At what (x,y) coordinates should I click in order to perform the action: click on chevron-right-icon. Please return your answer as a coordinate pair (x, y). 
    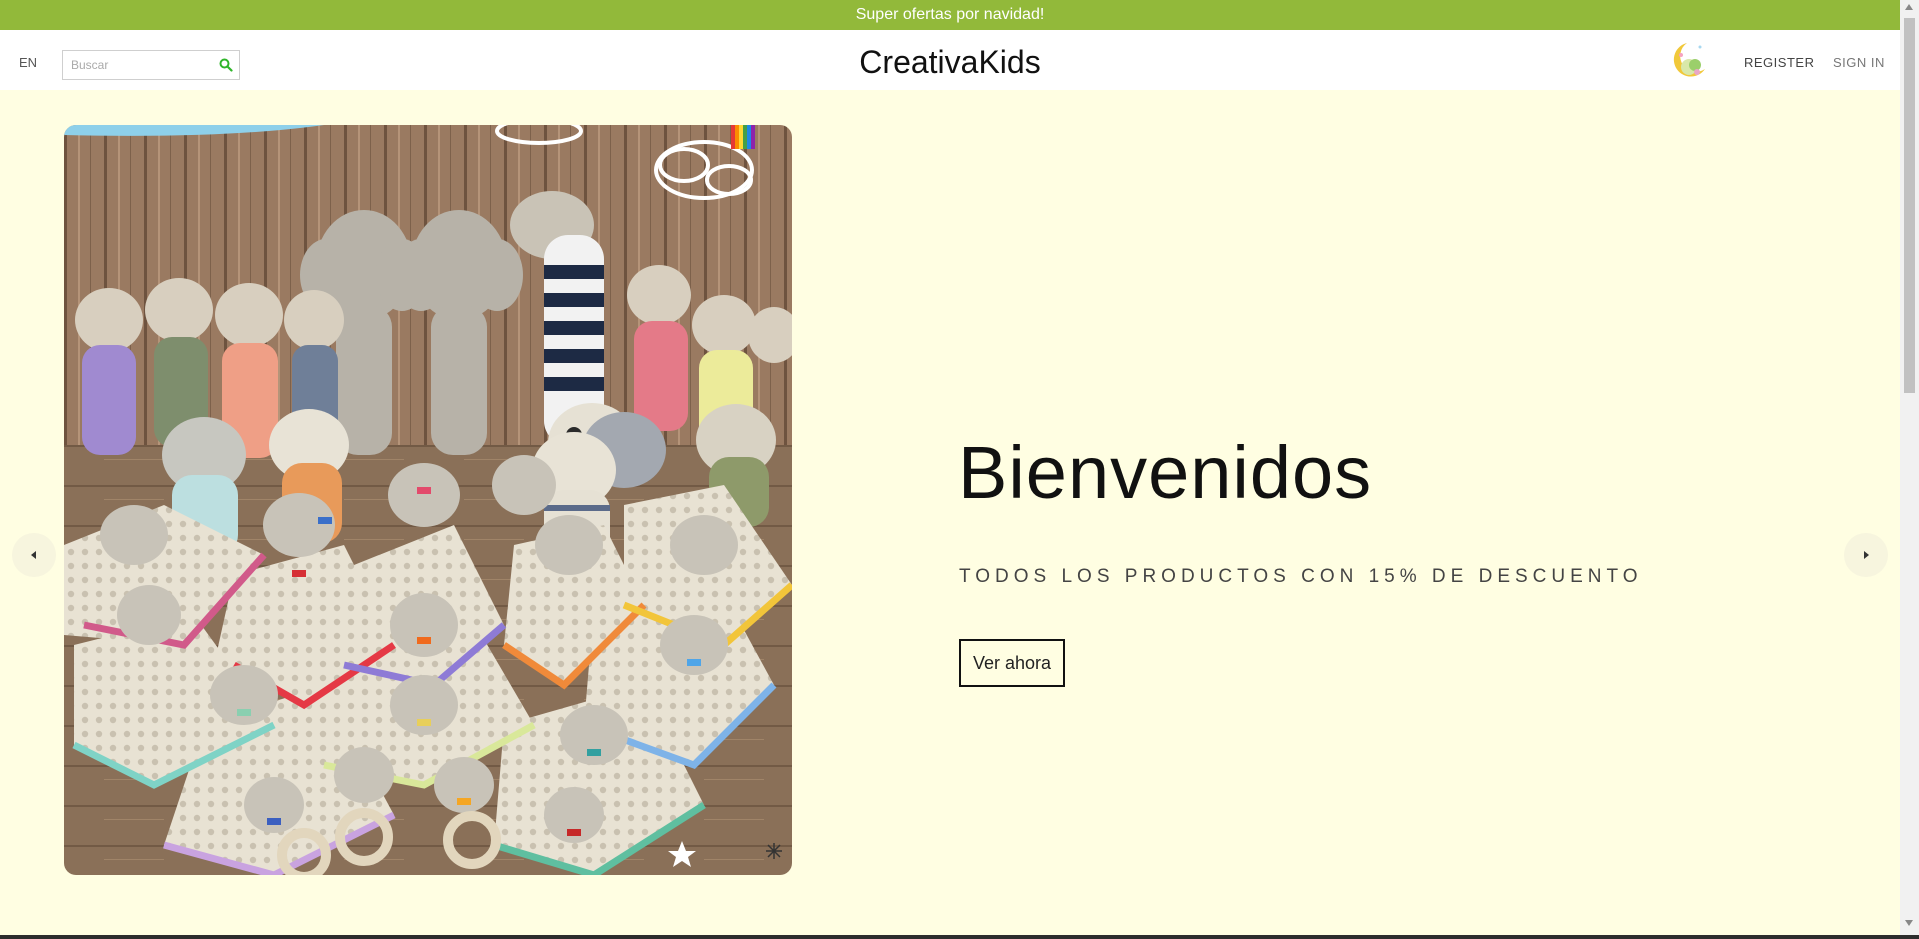
    Looking at the image, I should click on (1866, 555).